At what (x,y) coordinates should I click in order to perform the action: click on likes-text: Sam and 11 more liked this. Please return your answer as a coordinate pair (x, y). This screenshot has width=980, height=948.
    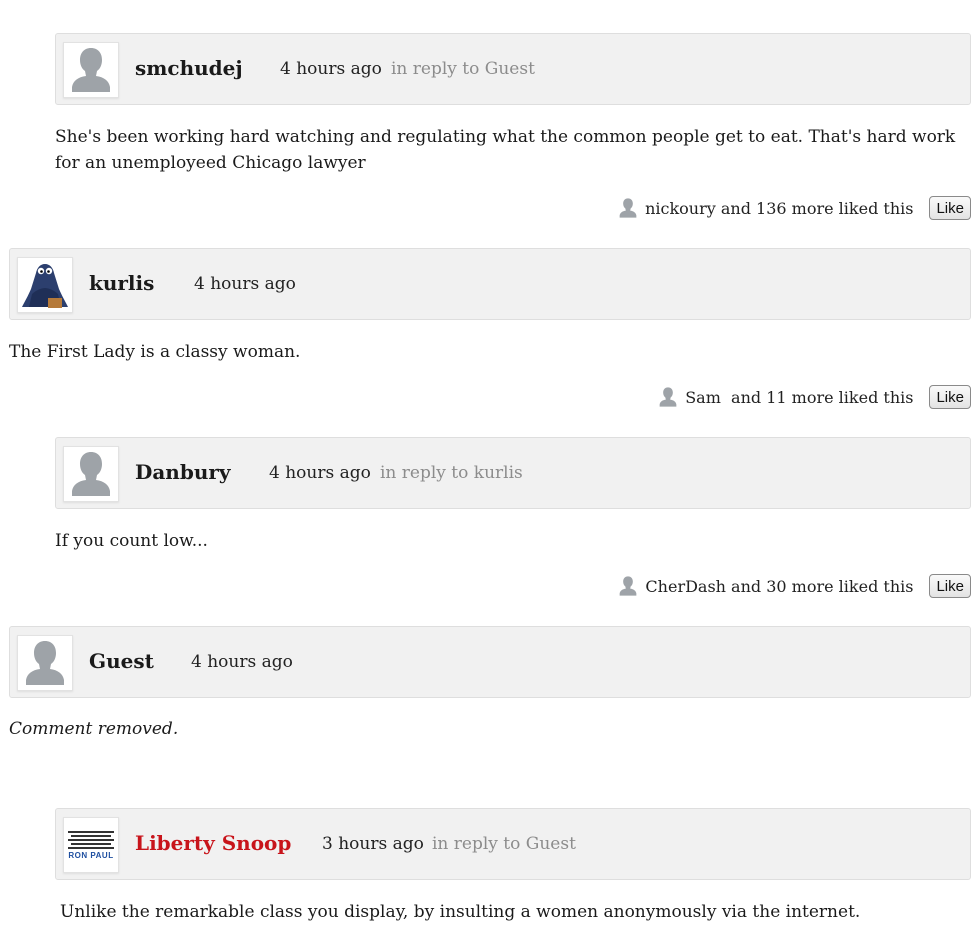
    Looking at the image, I should click on (799, 397).